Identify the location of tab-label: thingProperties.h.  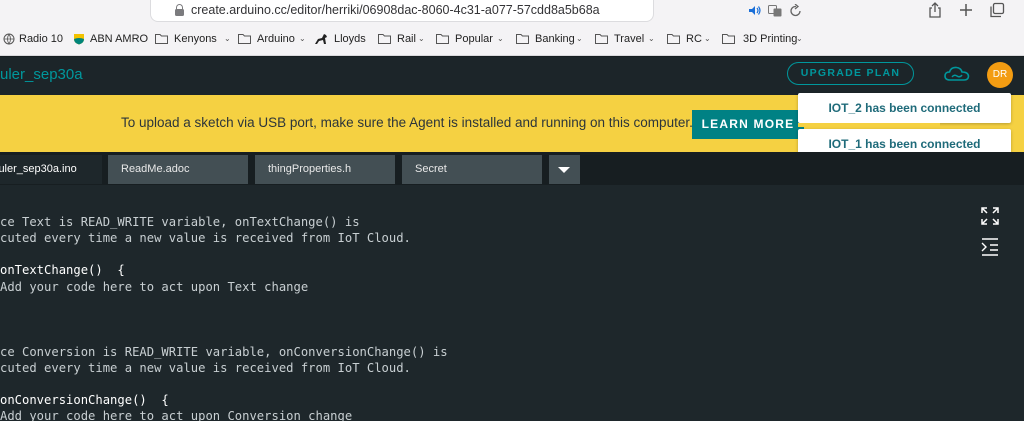
(310, 169).